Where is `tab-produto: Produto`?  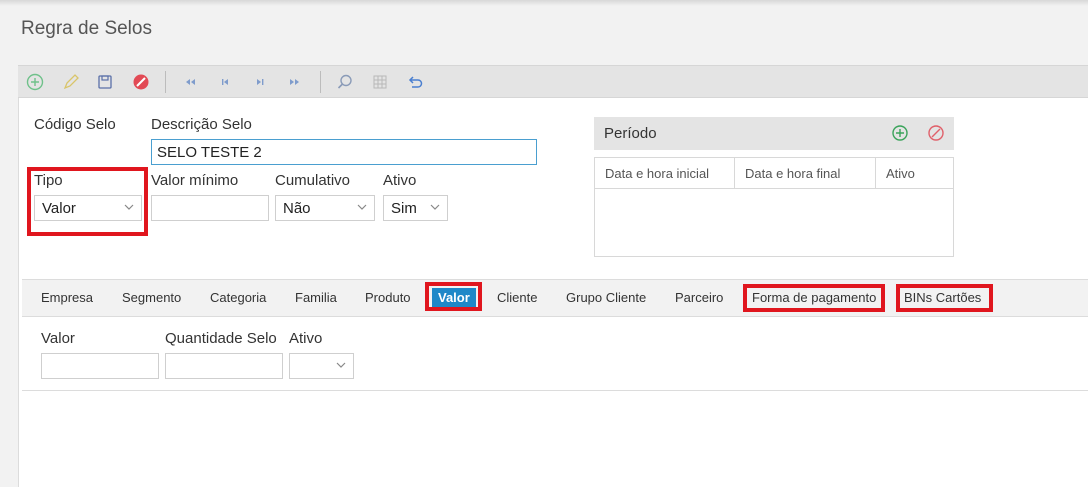 tab-produto: Produto is located at coordinates (388, 297).